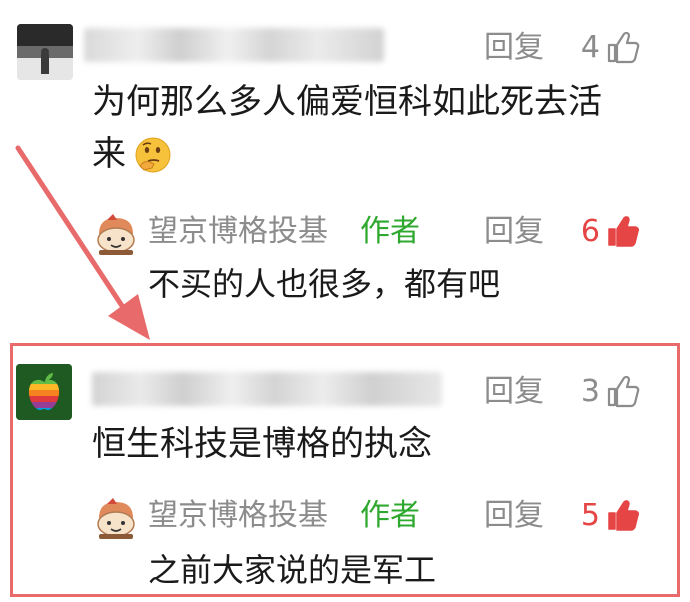  I want to click on comment-text: 恒生科技是博格的执念, so click(262, 444).